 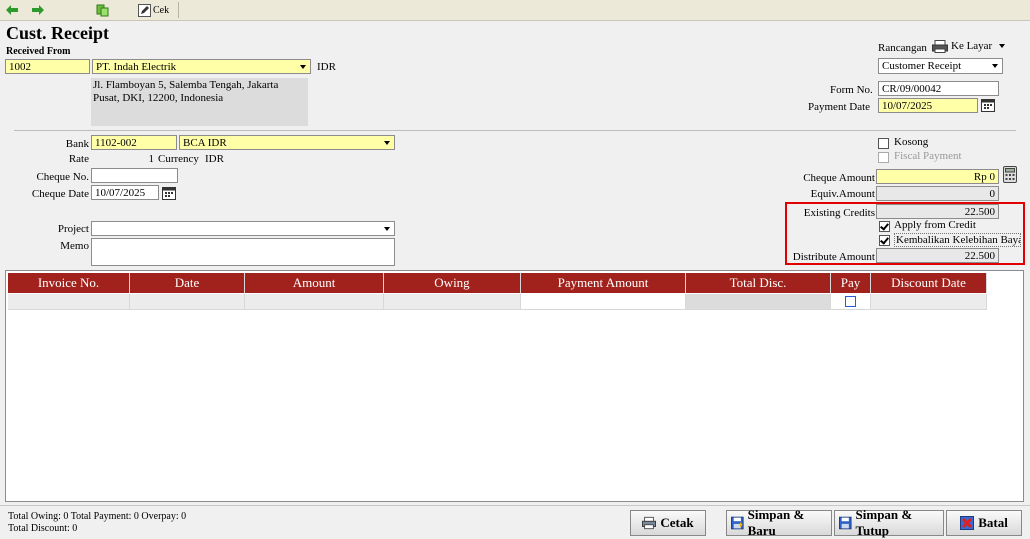 What do you see at coordinates (161, 10) in the screenshot?
I see `cek-label: Cek` at bounding box center [161, 10].